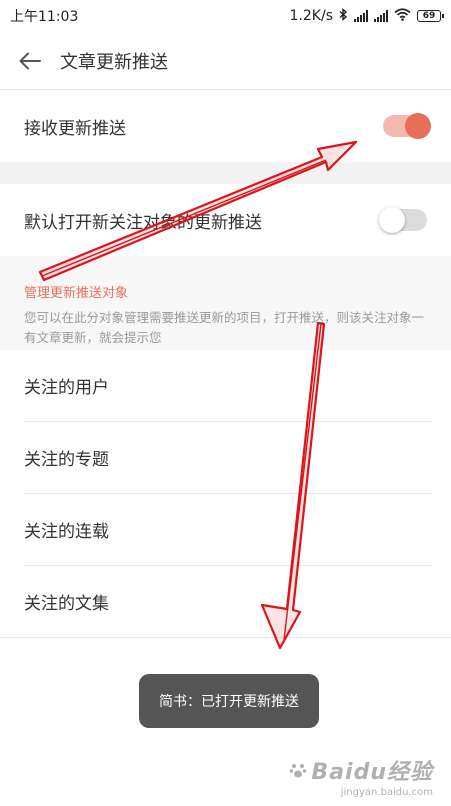 This screenshot has height=806, width=451. I want to click on toast-message: 简书：已打开更新推送, so click(229, 701).